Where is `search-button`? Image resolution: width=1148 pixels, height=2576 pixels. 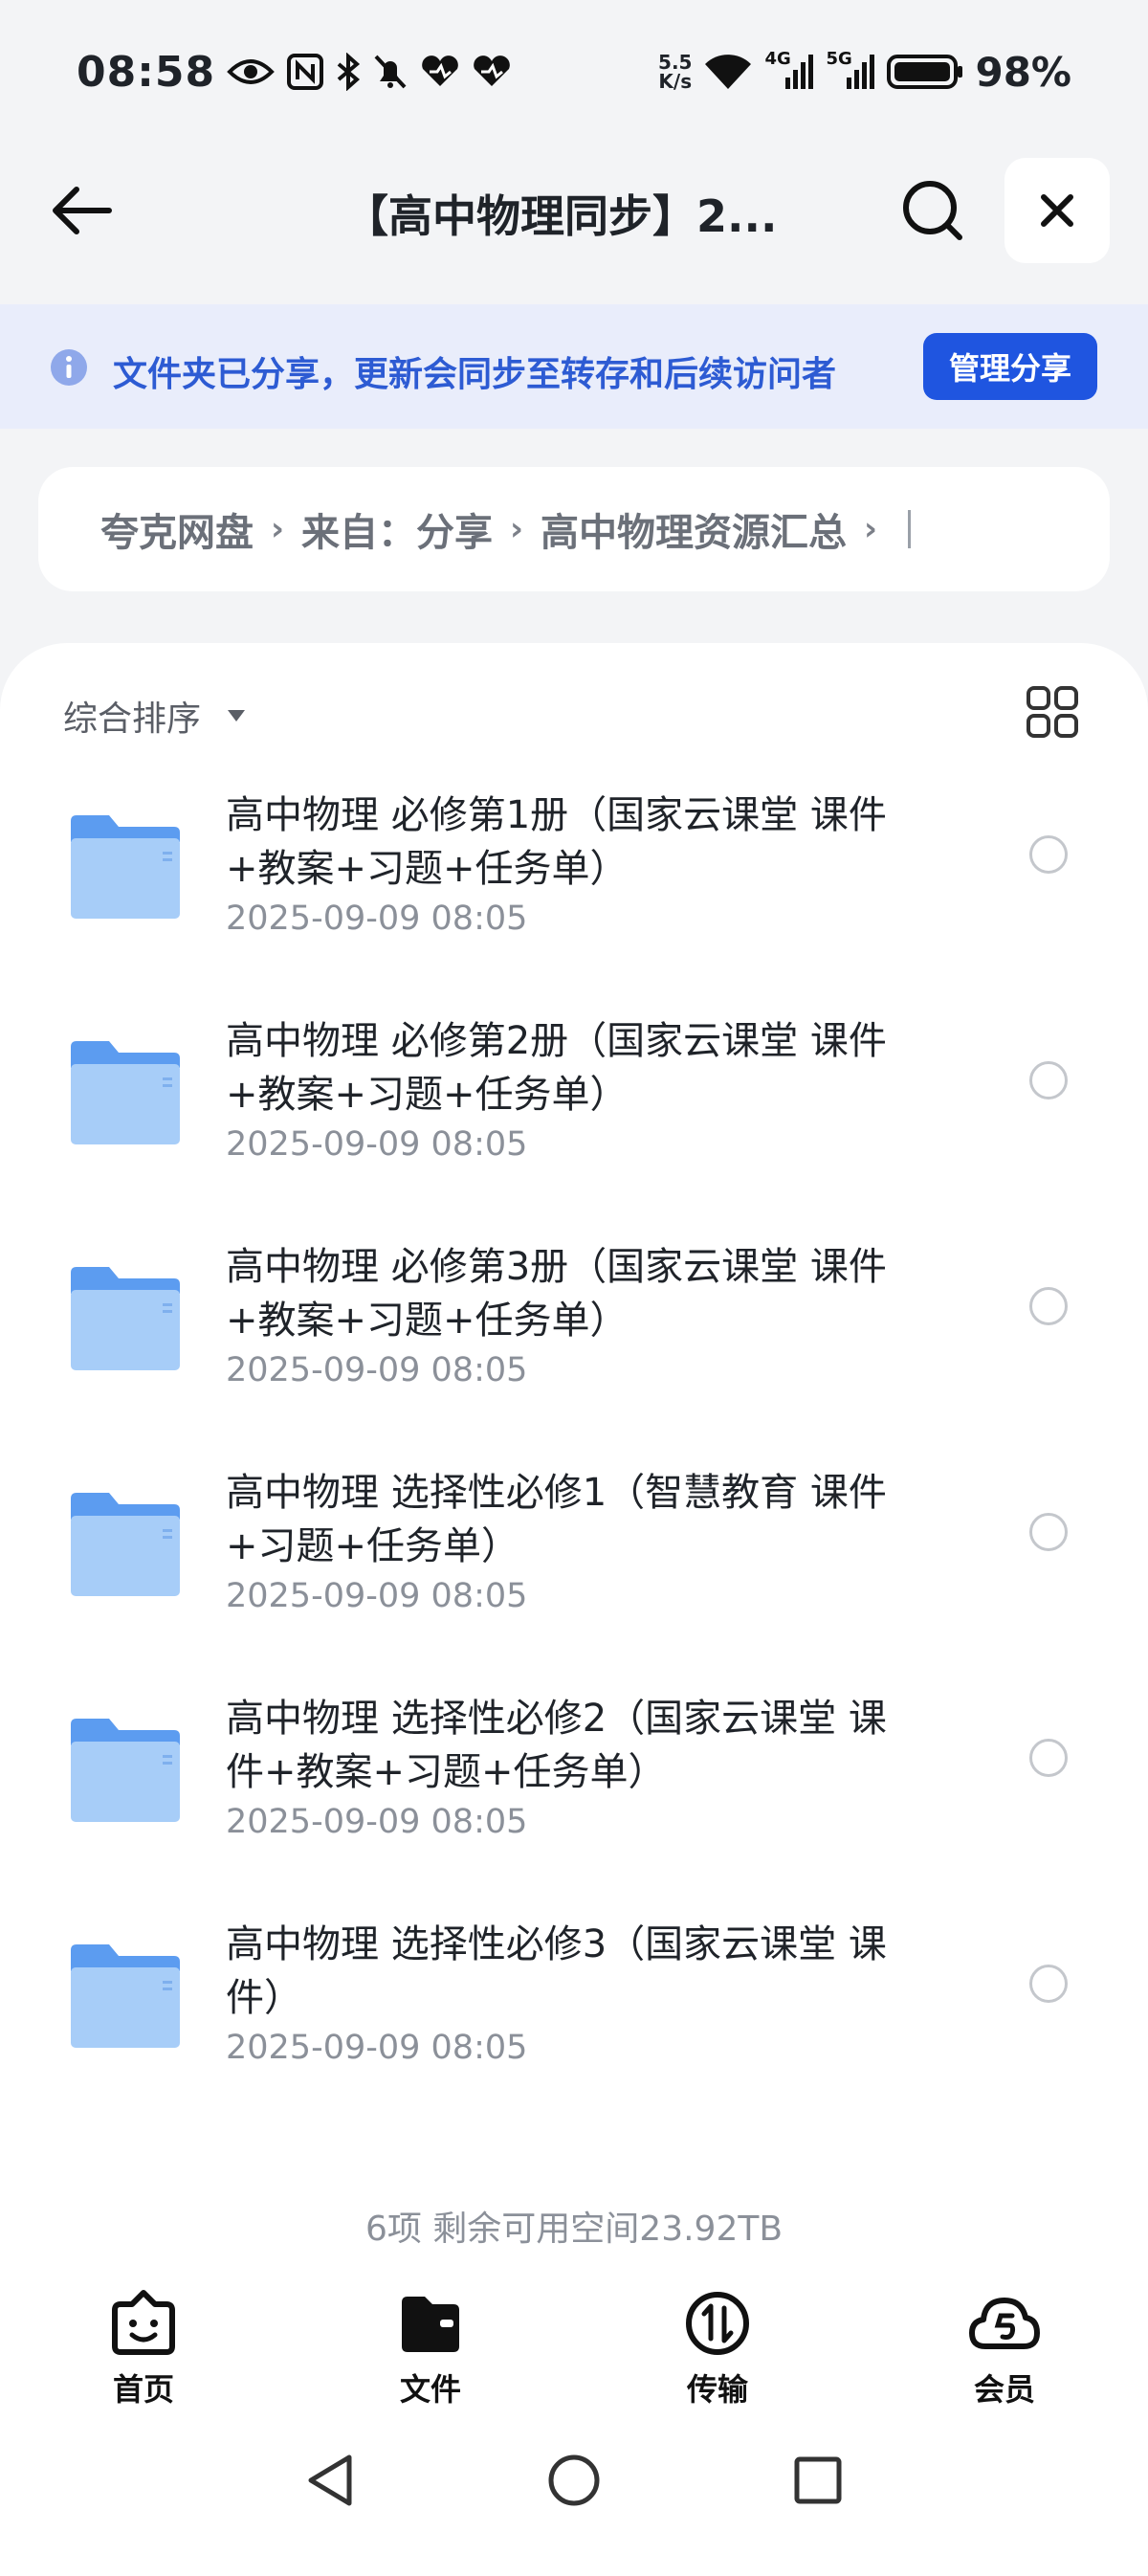 search-button is located at coordinates (932, 210).